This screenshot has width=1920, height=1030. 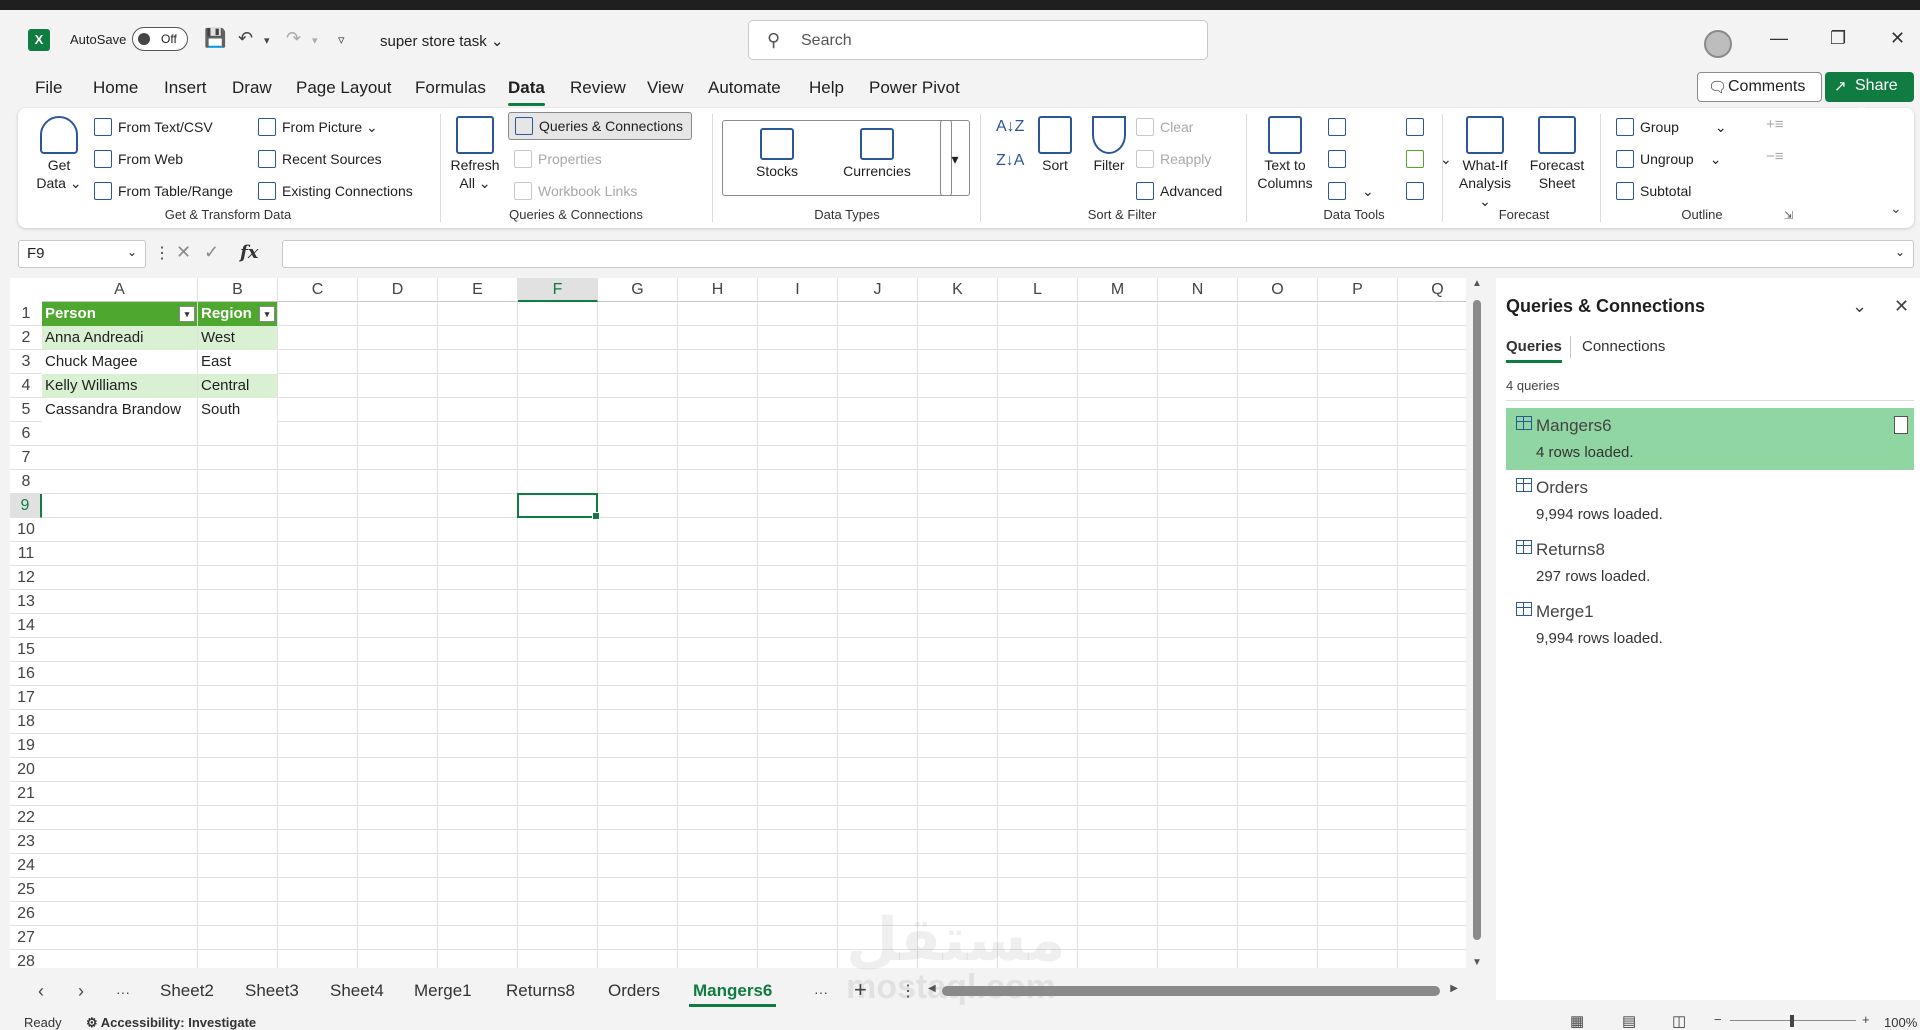 What do you see at coordinates (26, 434) in the screenshot?
I see `row-header-6: 6` at bounding box center [26, 434].